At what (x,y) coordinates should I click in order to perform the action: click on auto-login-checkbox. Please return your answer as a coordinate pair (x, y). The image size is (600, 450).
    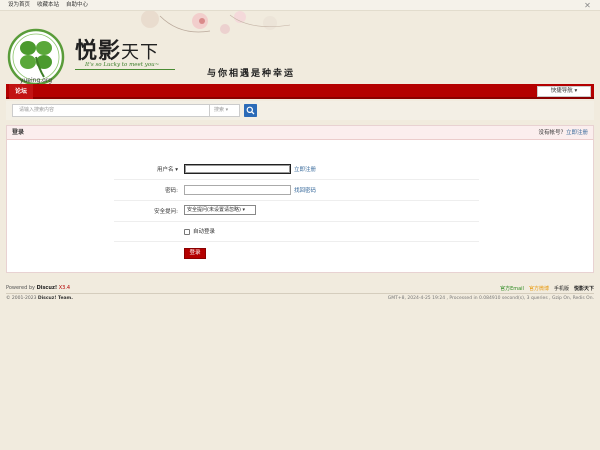
    Looking at the image, I should click on (187, 232).